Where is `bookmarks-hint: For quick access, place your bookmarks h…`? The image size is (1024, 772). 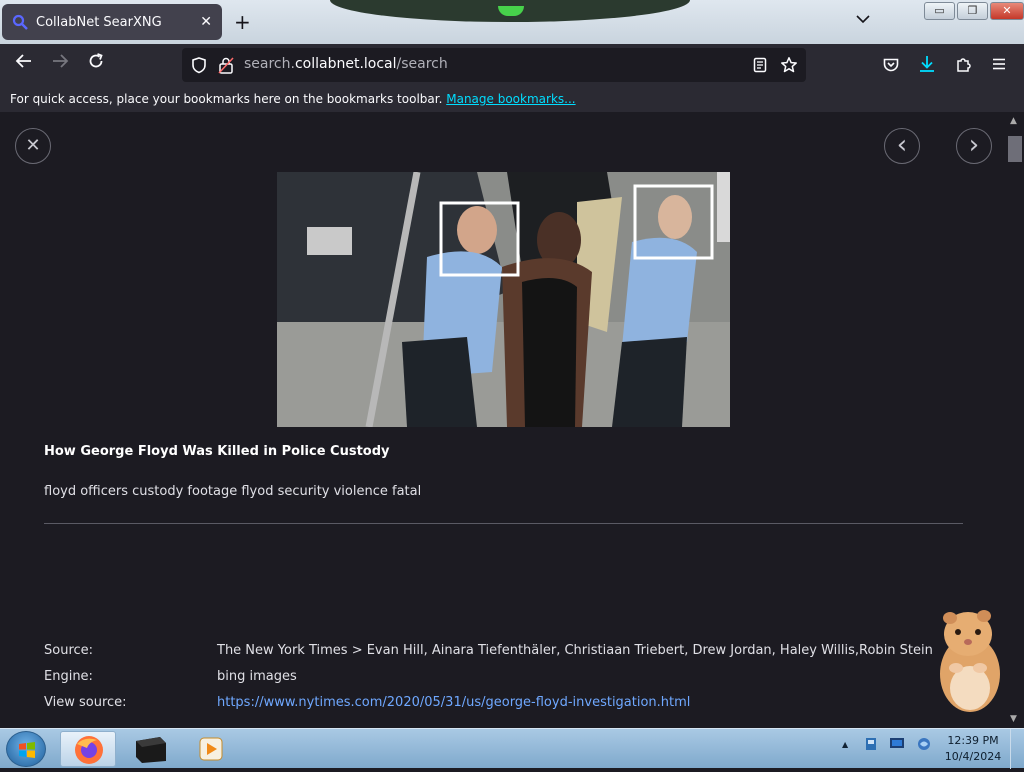
bookmarks-hint: For quick access, place your bookmarks h… is located at coordinates (226, 99).